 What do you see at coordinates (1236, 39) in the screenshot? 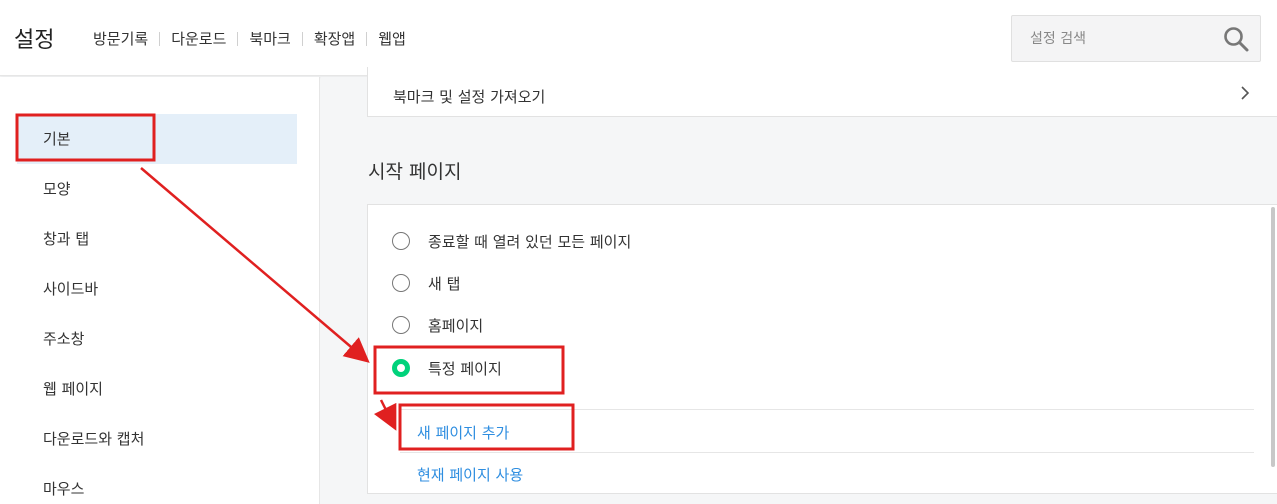
I see `search-icon` at bounding box center [1236, 39].